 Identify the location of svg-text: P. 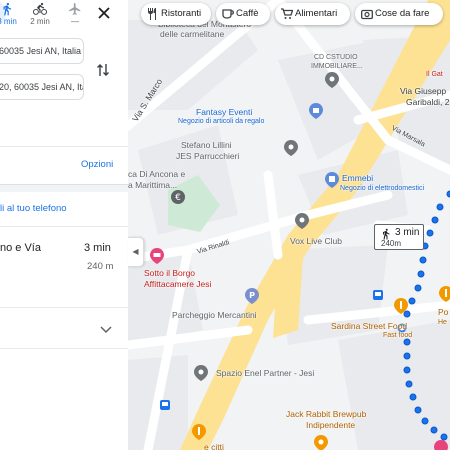
(252, 295).